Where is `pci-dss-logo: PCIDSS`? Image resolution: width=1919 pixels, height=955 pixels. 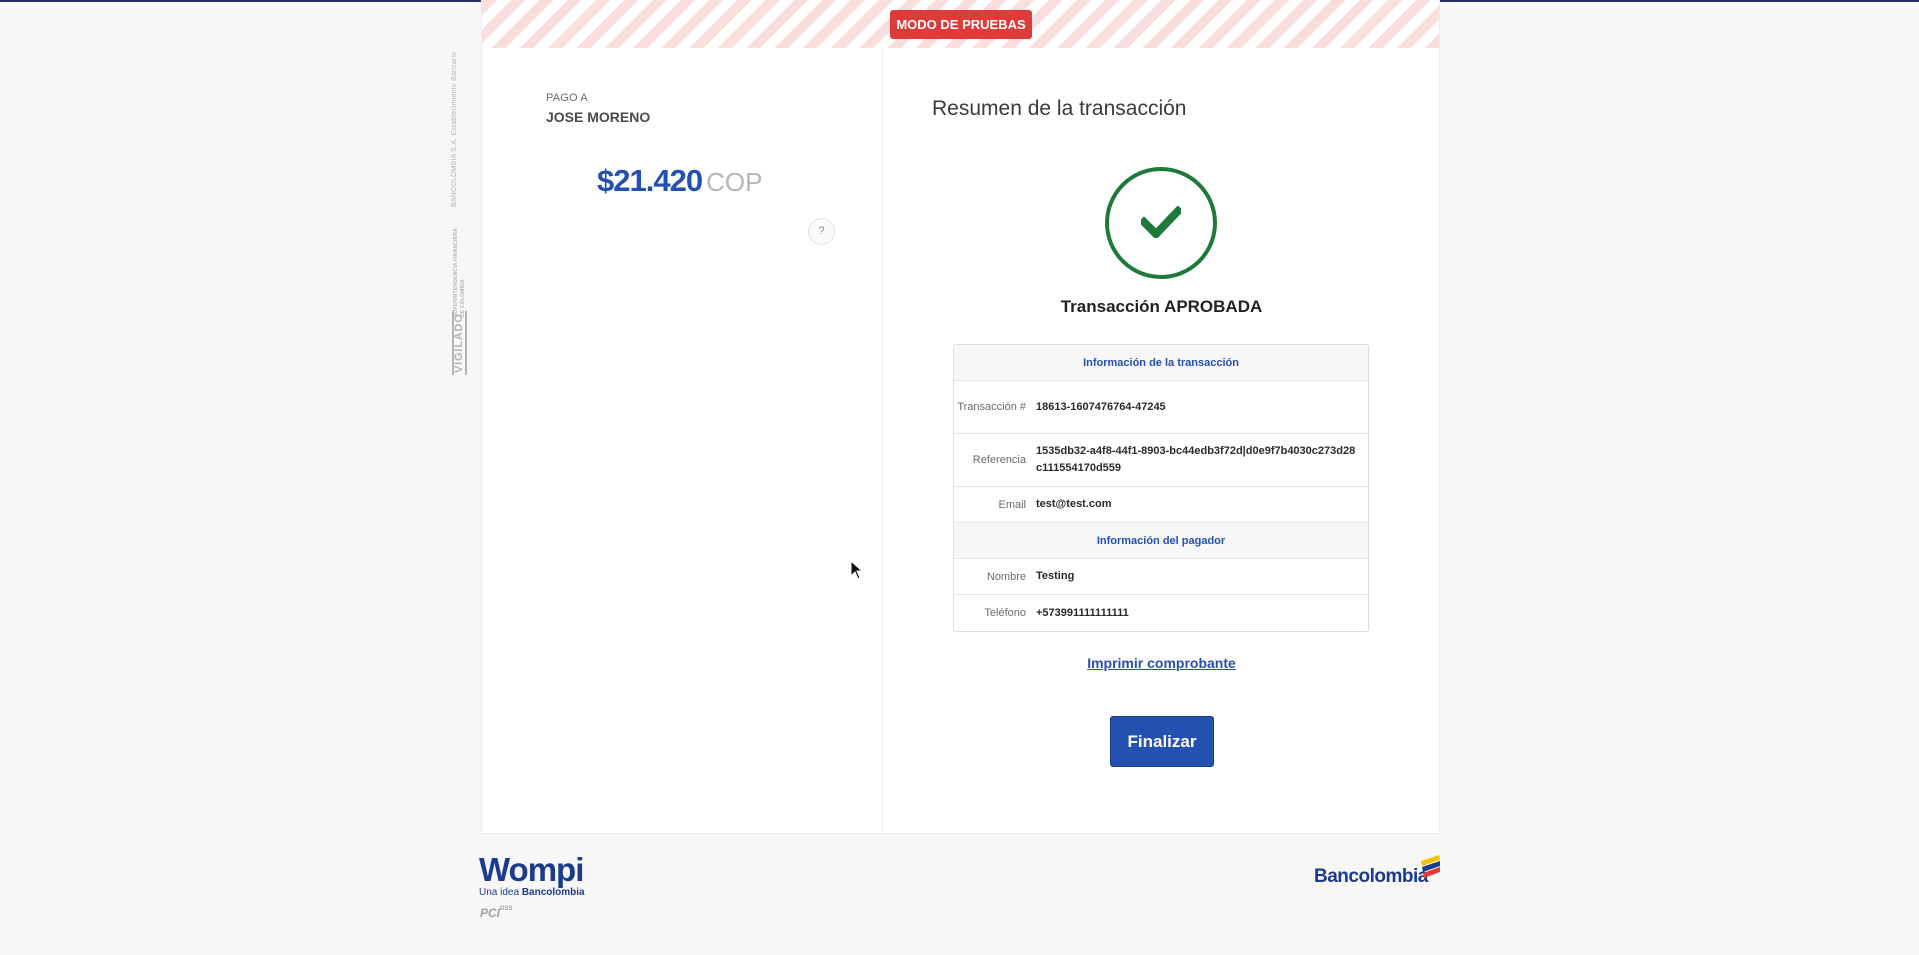 pci-dss-logo: PCIDSS is located at coordinates (496, 913).